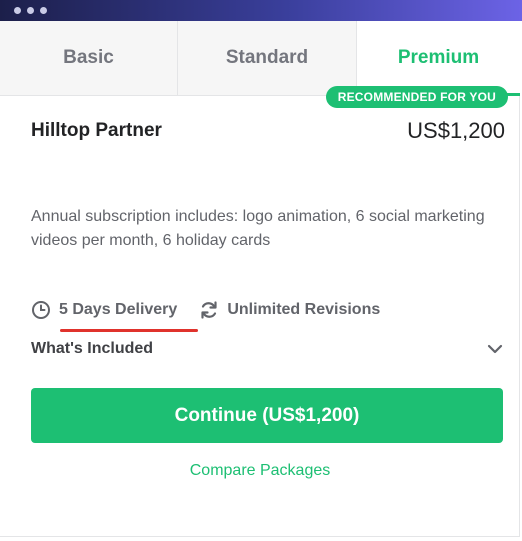  Describe the element at coordinates (267, 58) in the screenshot. I see `tab-standard: Standard` at that location.